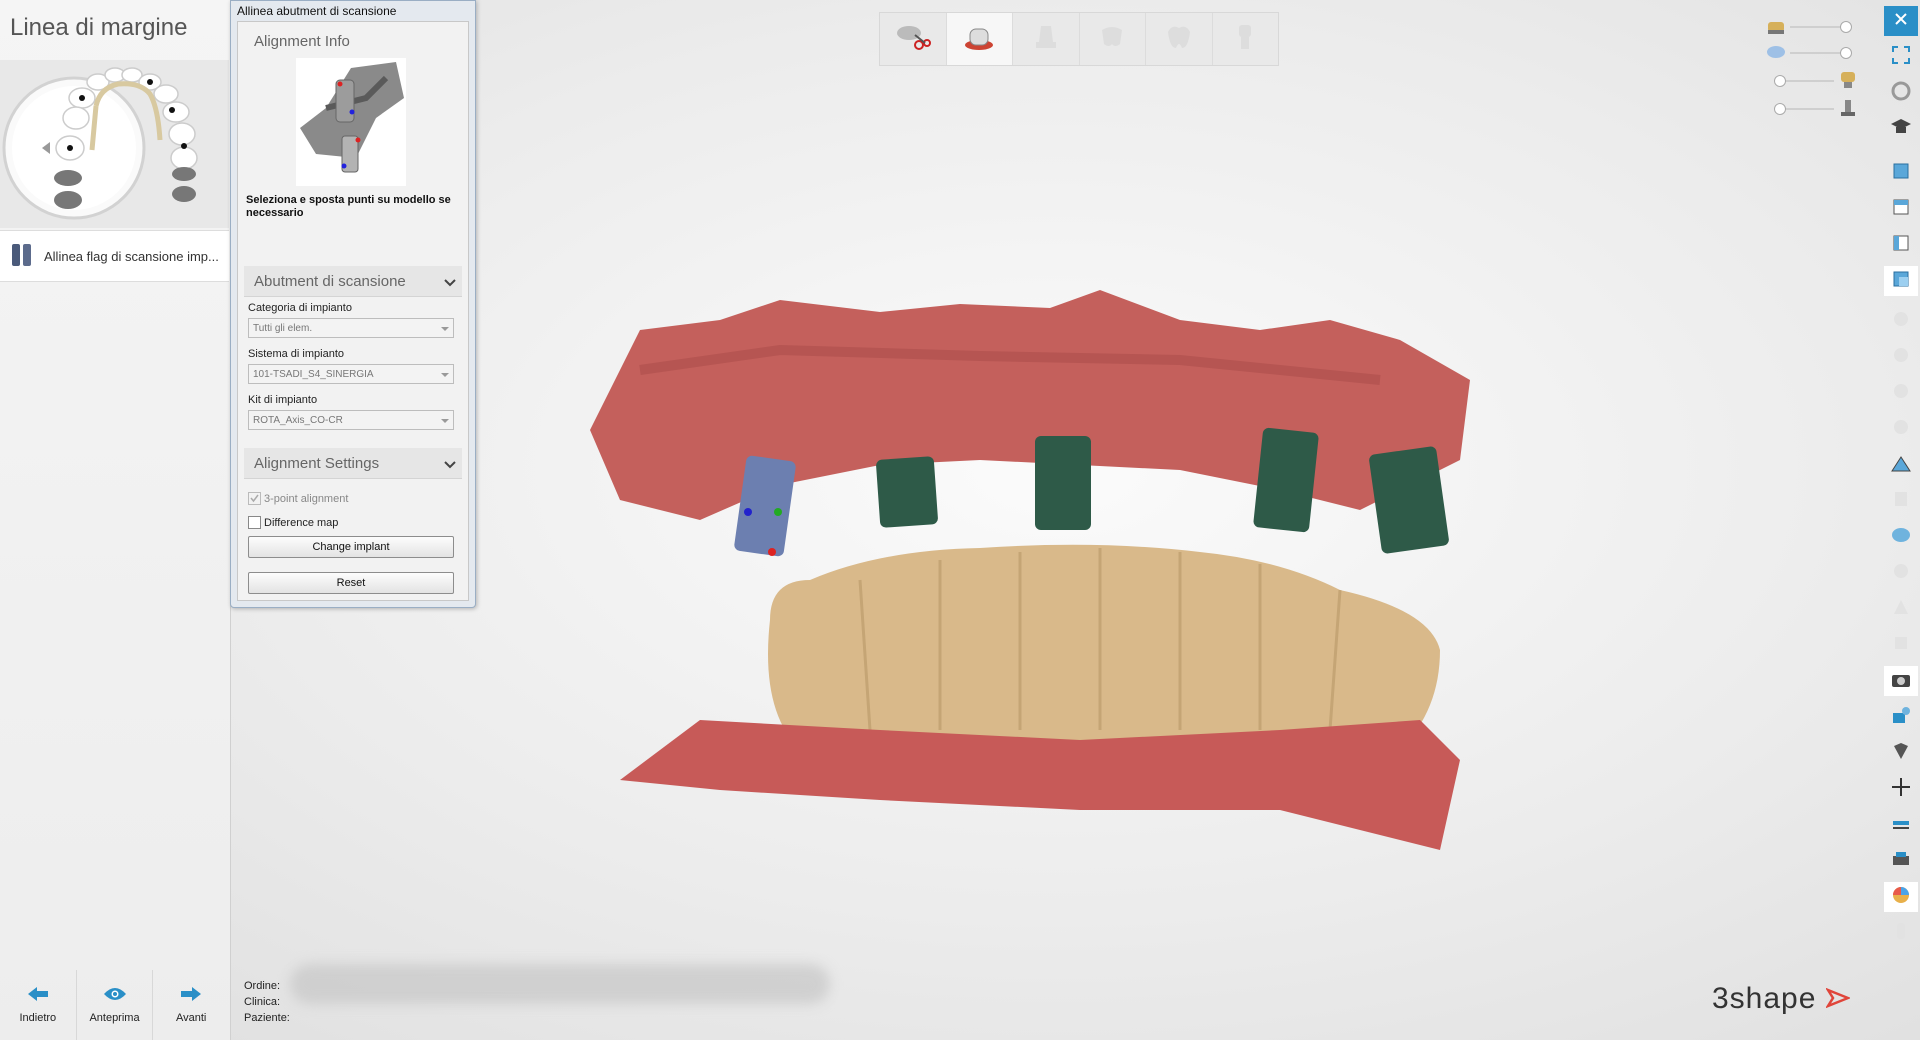  I want to click on caliper-icon, so click(1901, 825).